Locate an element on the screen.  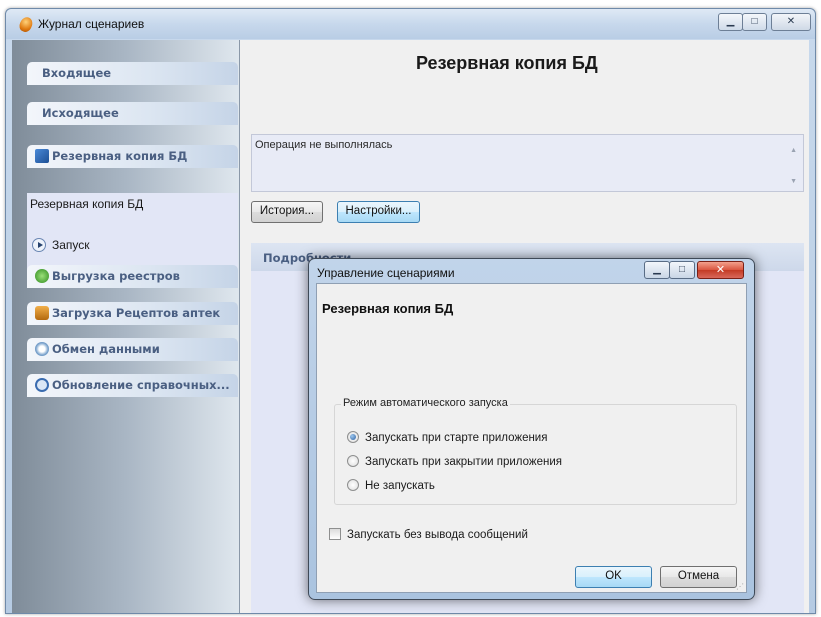
radio-option-never: Не запускать is located at coordinates (391, 485).